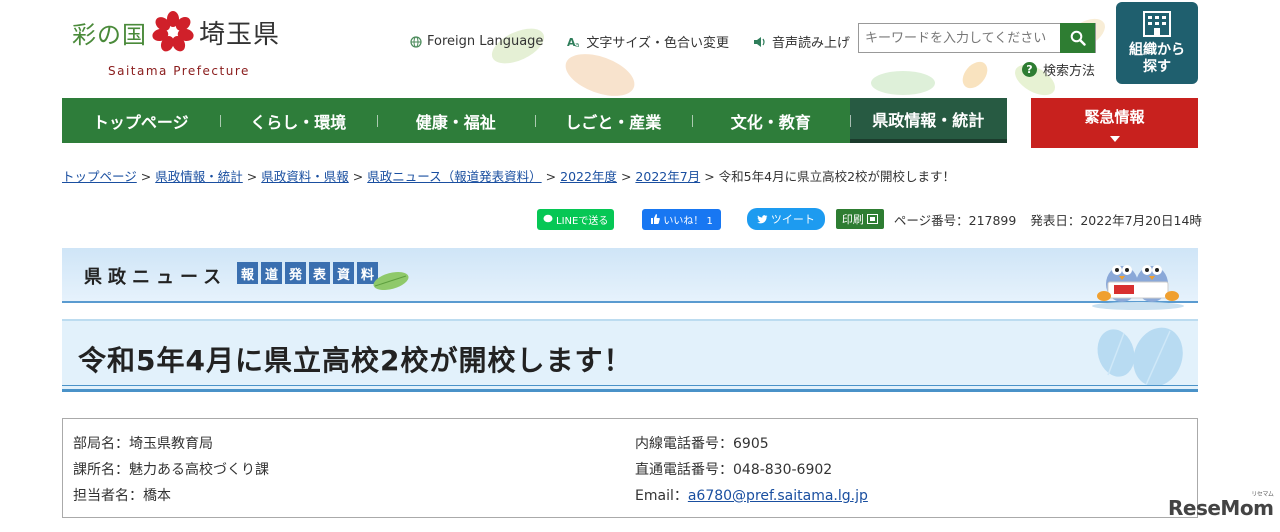 This screenshot has width=1280, height=532. Describe the element at coordinates (141, 120) in the screenshot. I see `nav-item-top: トップページ` at that location.